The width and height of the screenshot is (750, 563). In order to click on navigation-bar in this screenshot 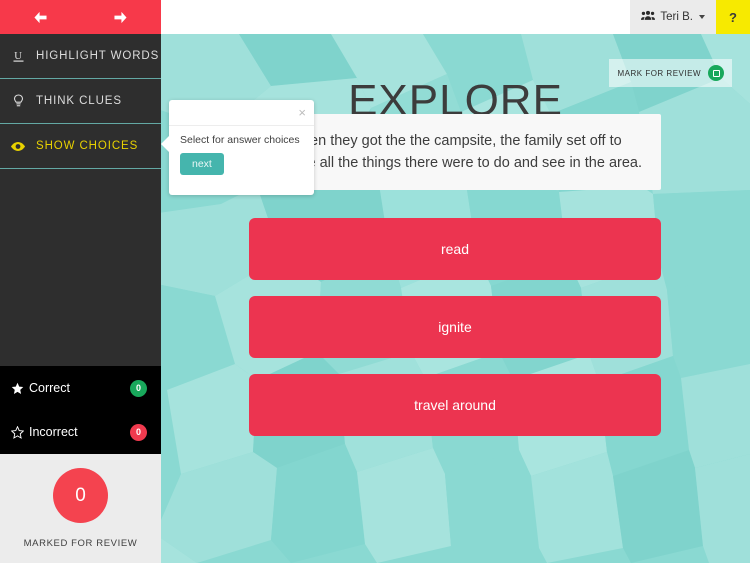, I will do `click(80, 17)`.